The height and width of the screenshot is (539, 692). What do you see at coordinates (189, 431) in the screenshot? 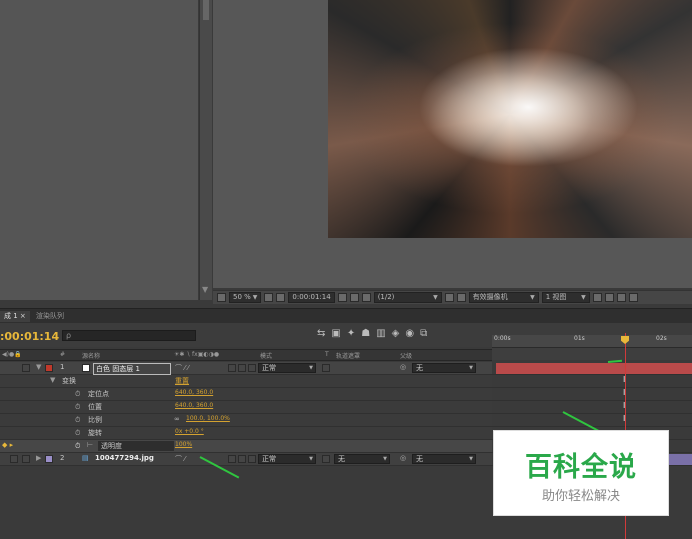
I see `prop-rotation-value: 0x +0.0 °` at bounding box center [189, 431].